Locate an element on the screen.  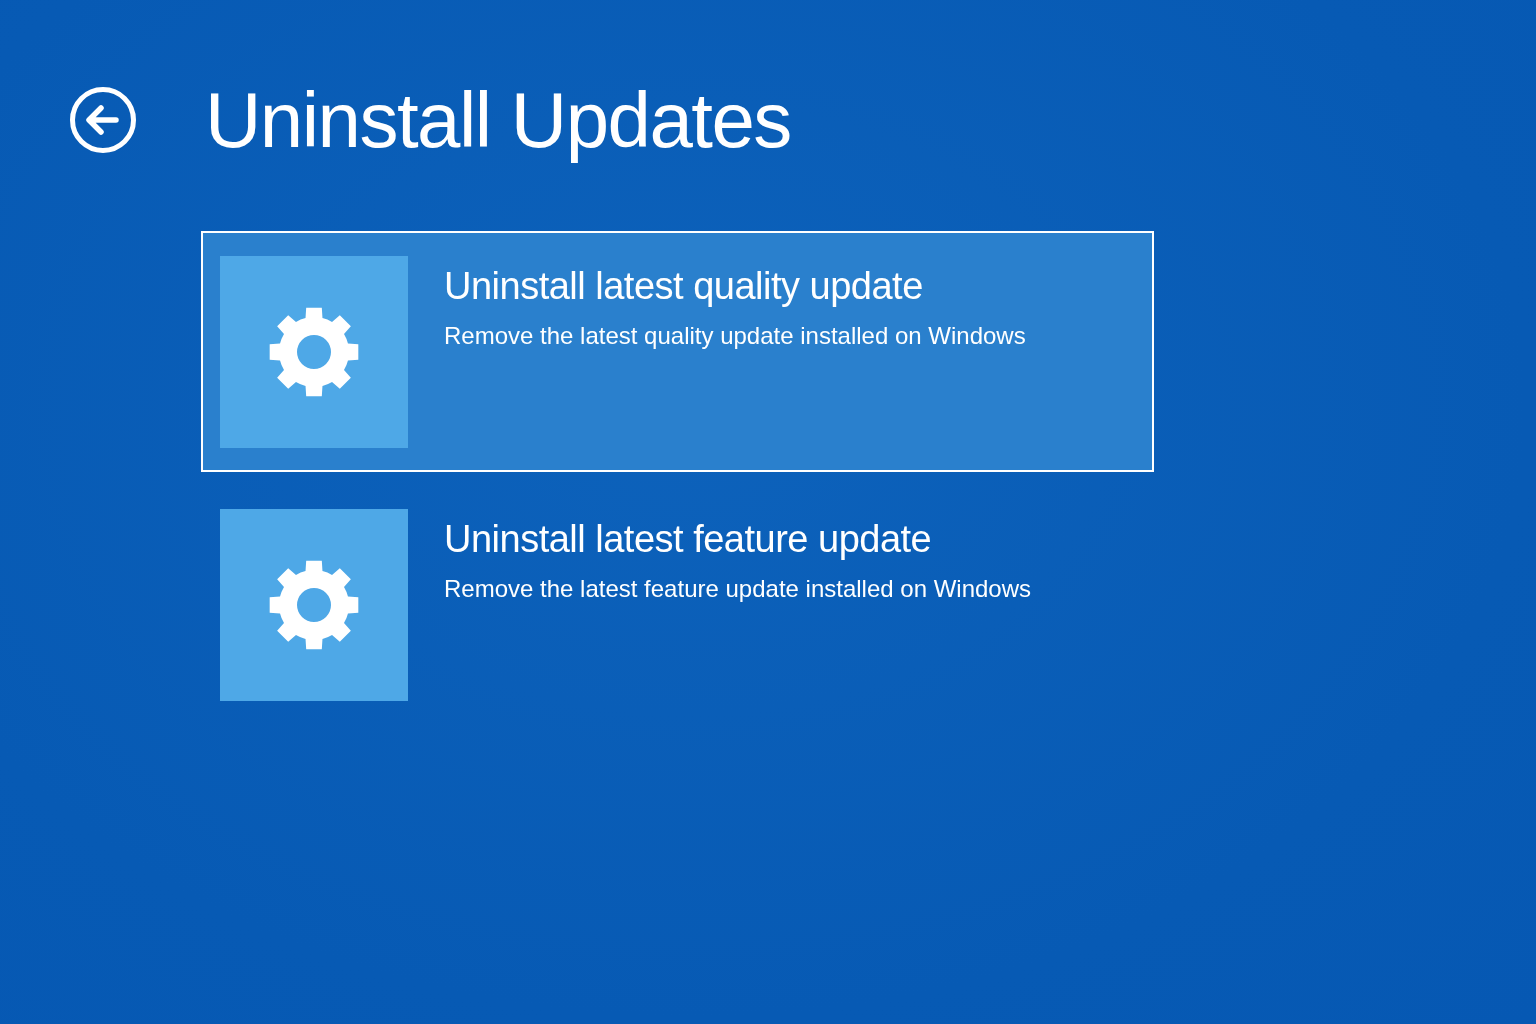
option-title: Uninstall latest quality update is located at coordinates (683, 286).